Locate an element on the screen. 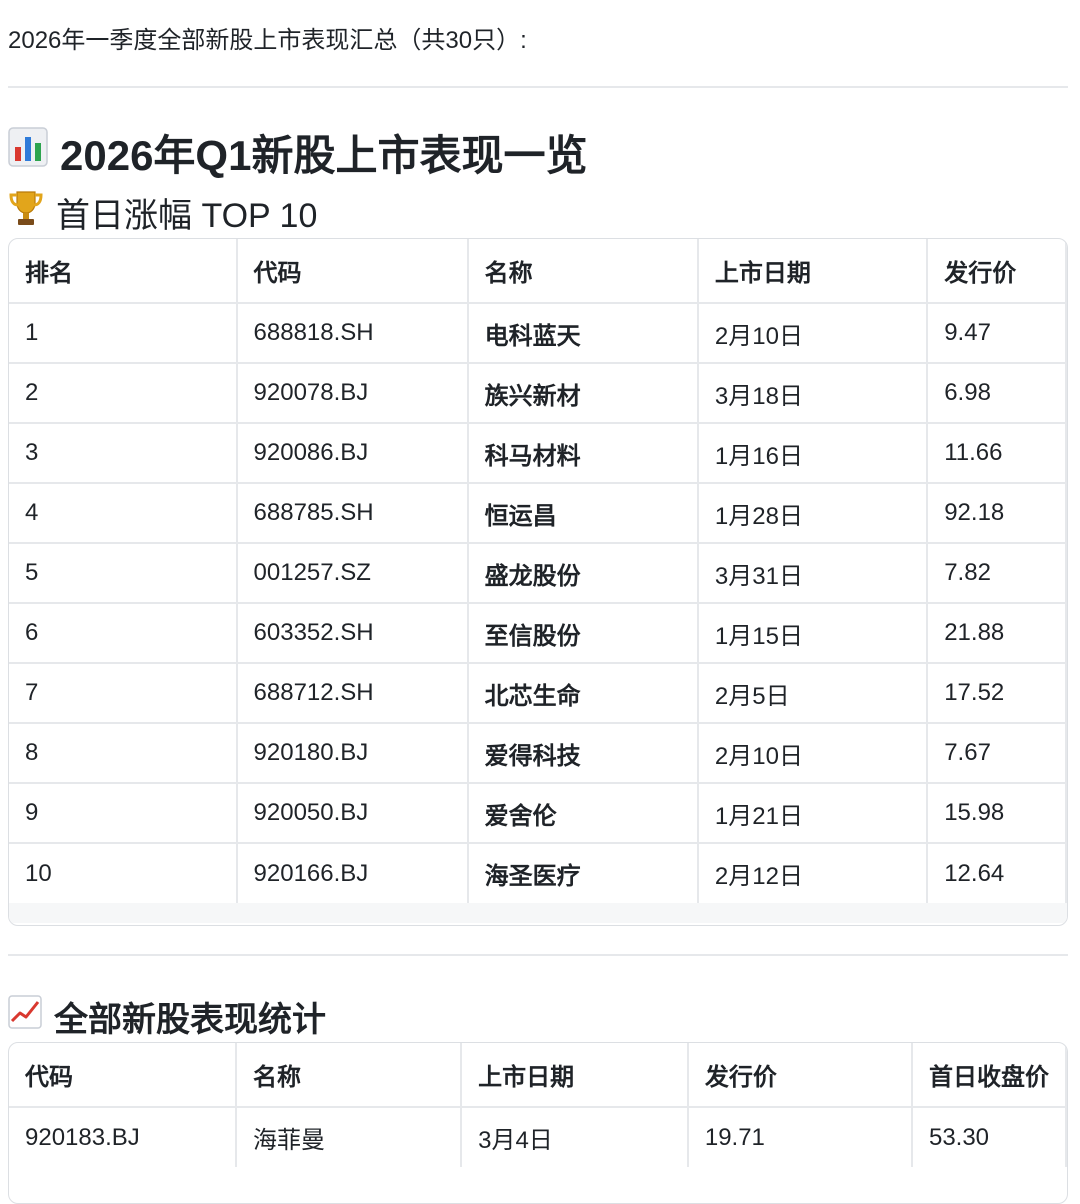  column-header: 排名 is located at coordinates (123, 271).